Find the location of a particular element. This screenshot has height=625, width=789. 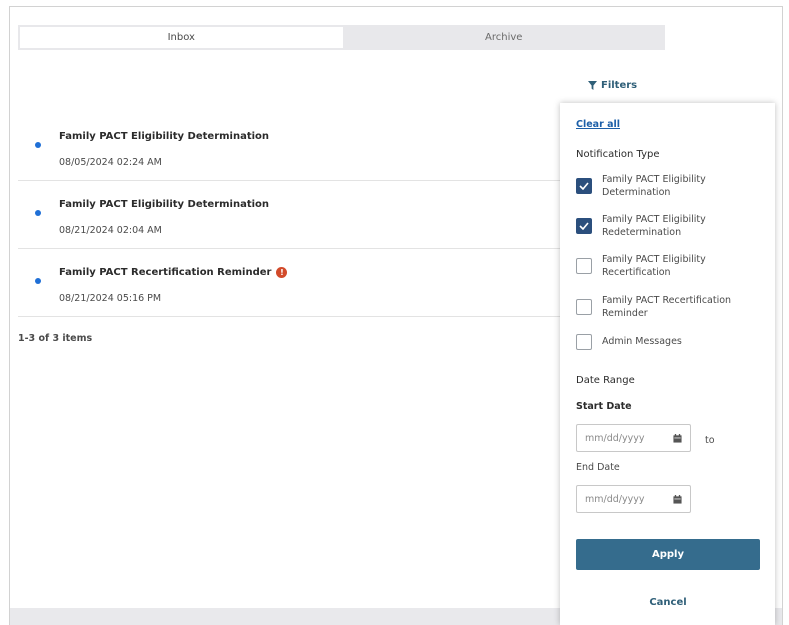

notification-type-heading: Notification Type is located at coordinates (618, 154).